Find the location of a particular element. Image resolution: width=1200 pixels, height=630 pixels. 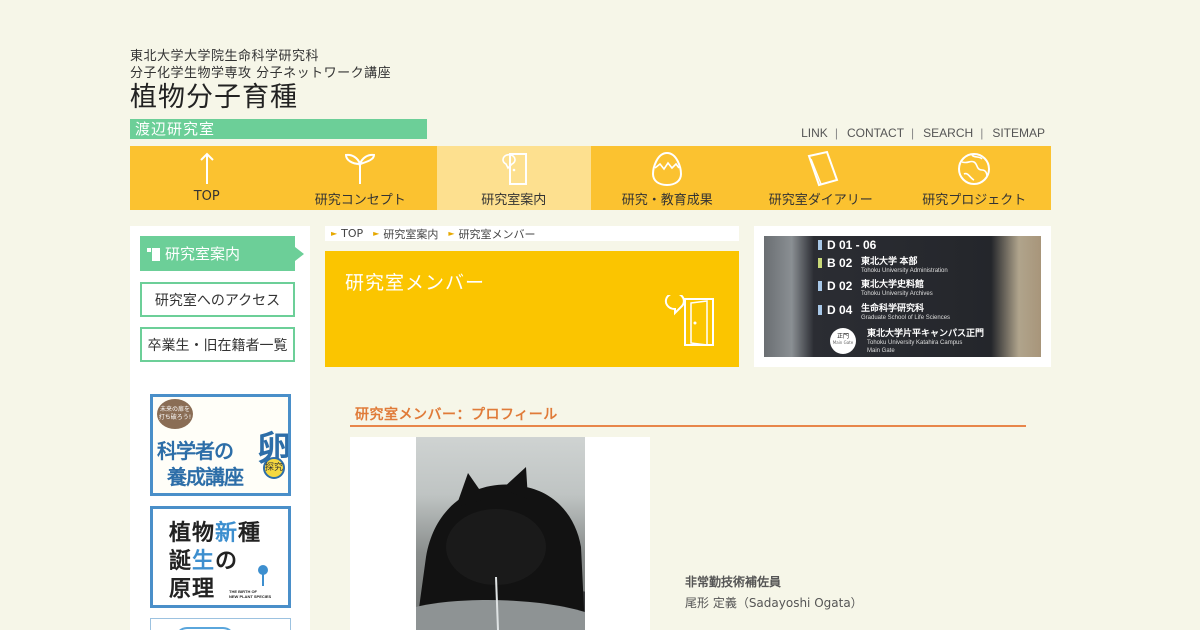

banner-bubble: 未来の扉を 打ち破ろう! is located at coordinates (175, 414).